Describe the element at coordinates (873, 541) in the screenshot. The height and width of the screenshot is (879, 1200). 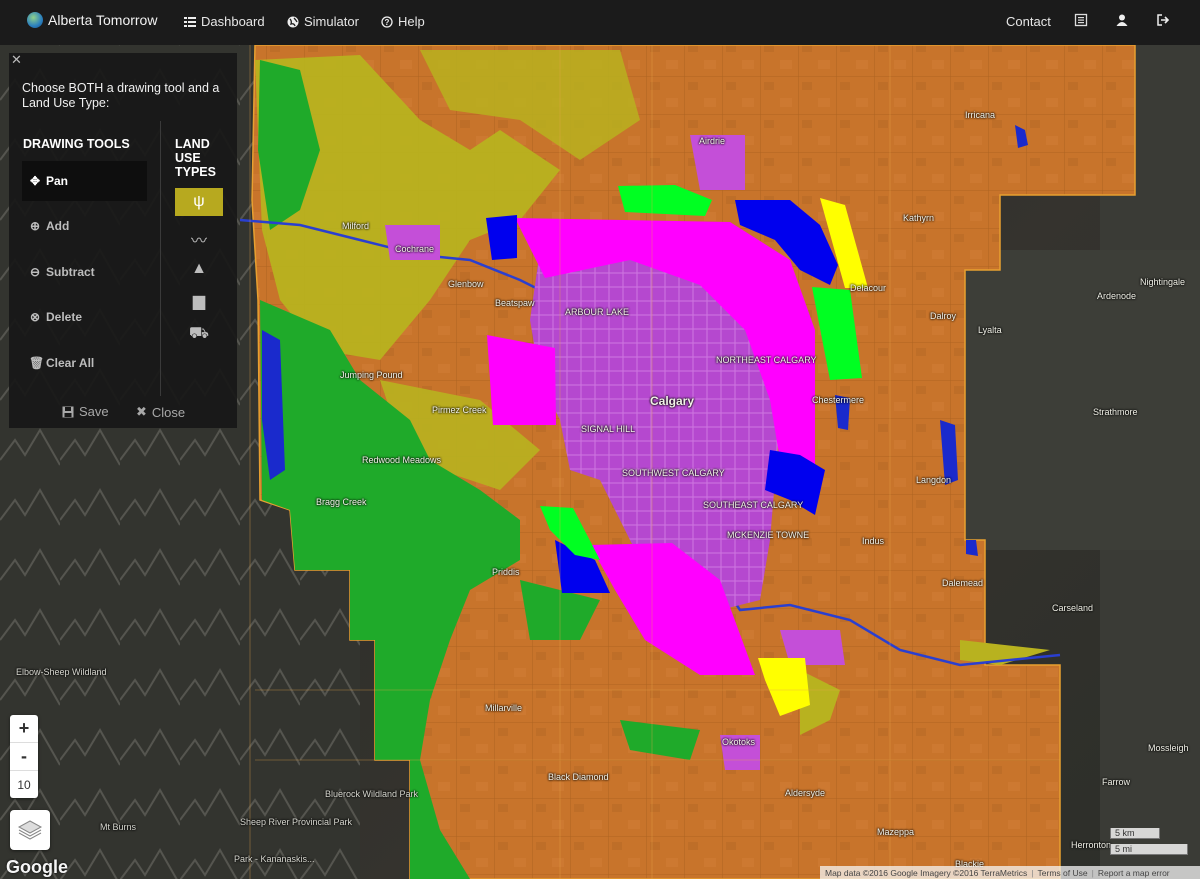
I see `place-label: Indus` at that location.